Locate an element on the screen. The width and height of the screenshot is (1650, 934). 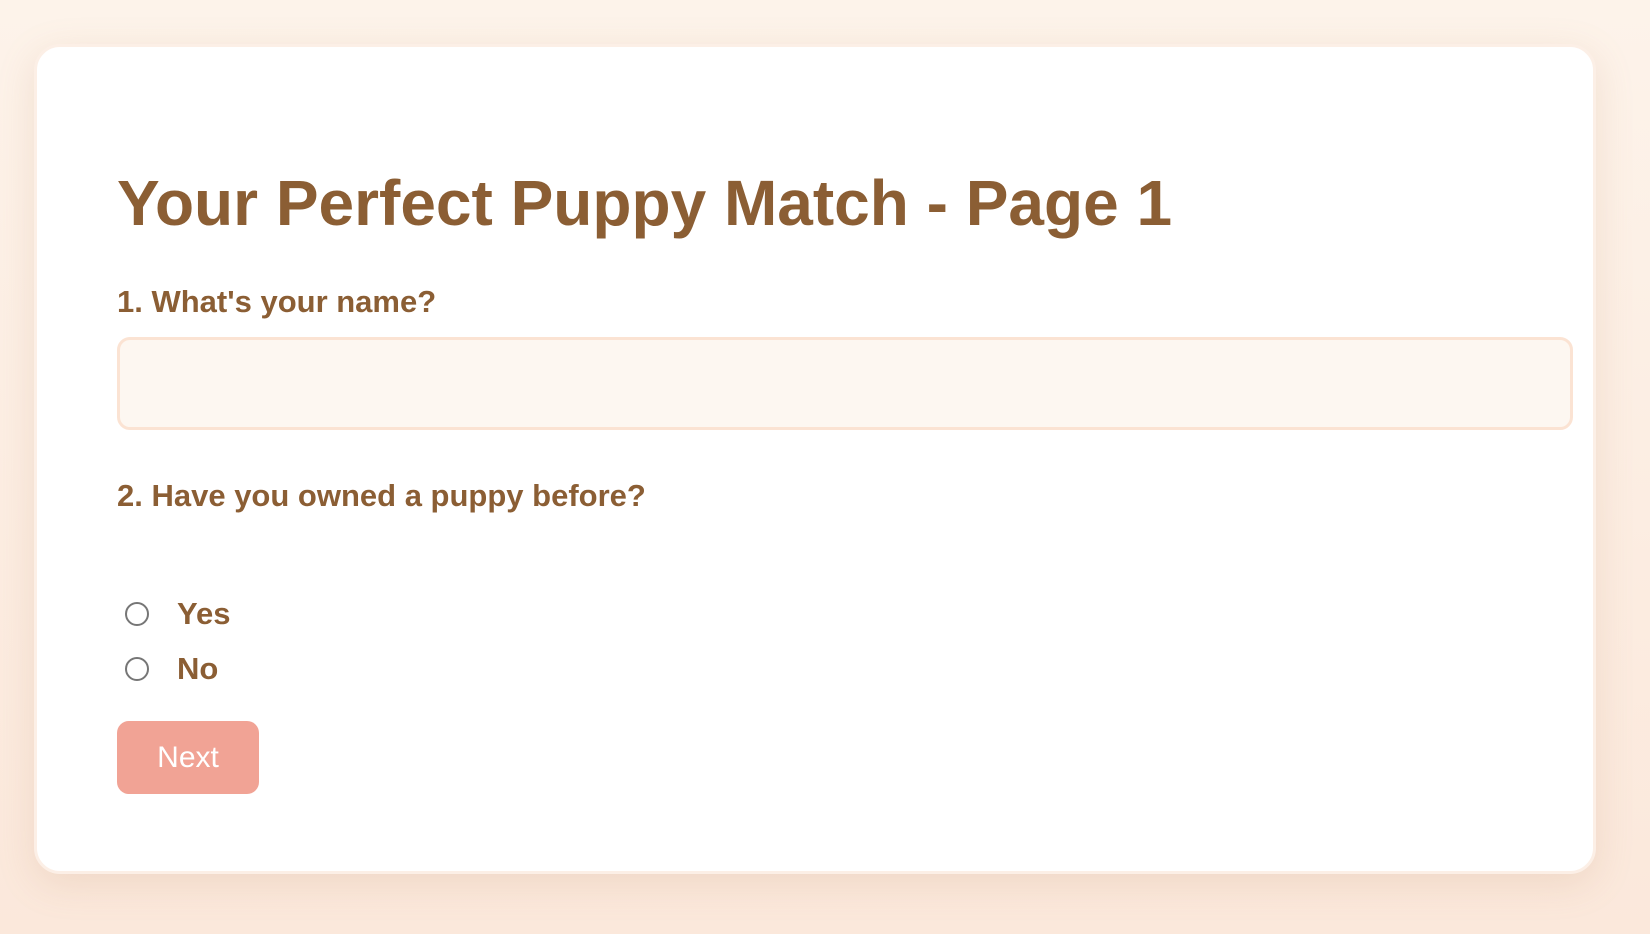
question-1-label: 1. What's your name? is located at coordinates (277, 301).